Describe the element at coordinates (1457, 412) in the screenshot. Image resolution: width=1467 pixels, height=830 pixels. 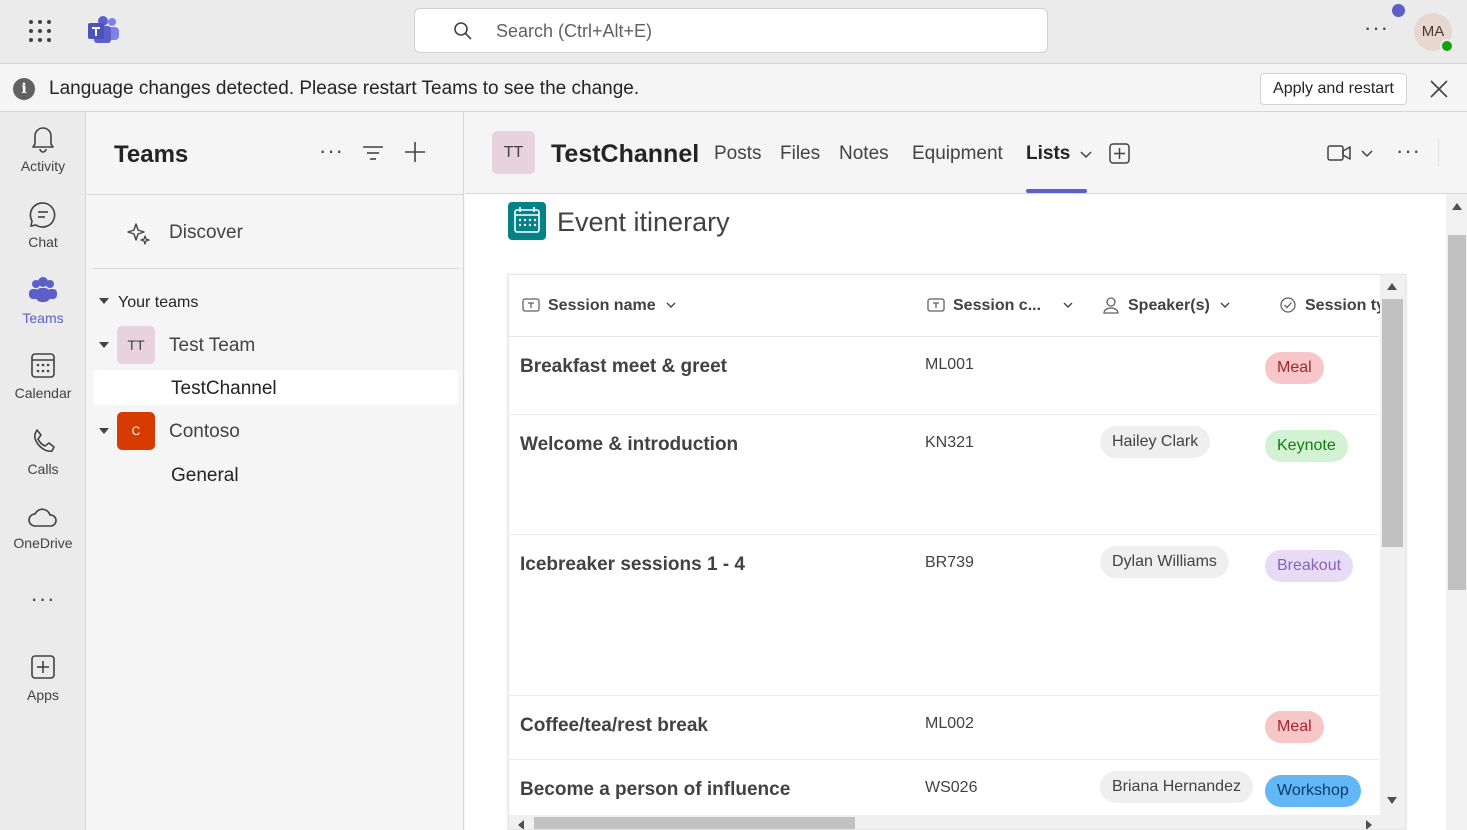
I see `page-vertical-scroll-thumb` at that location.